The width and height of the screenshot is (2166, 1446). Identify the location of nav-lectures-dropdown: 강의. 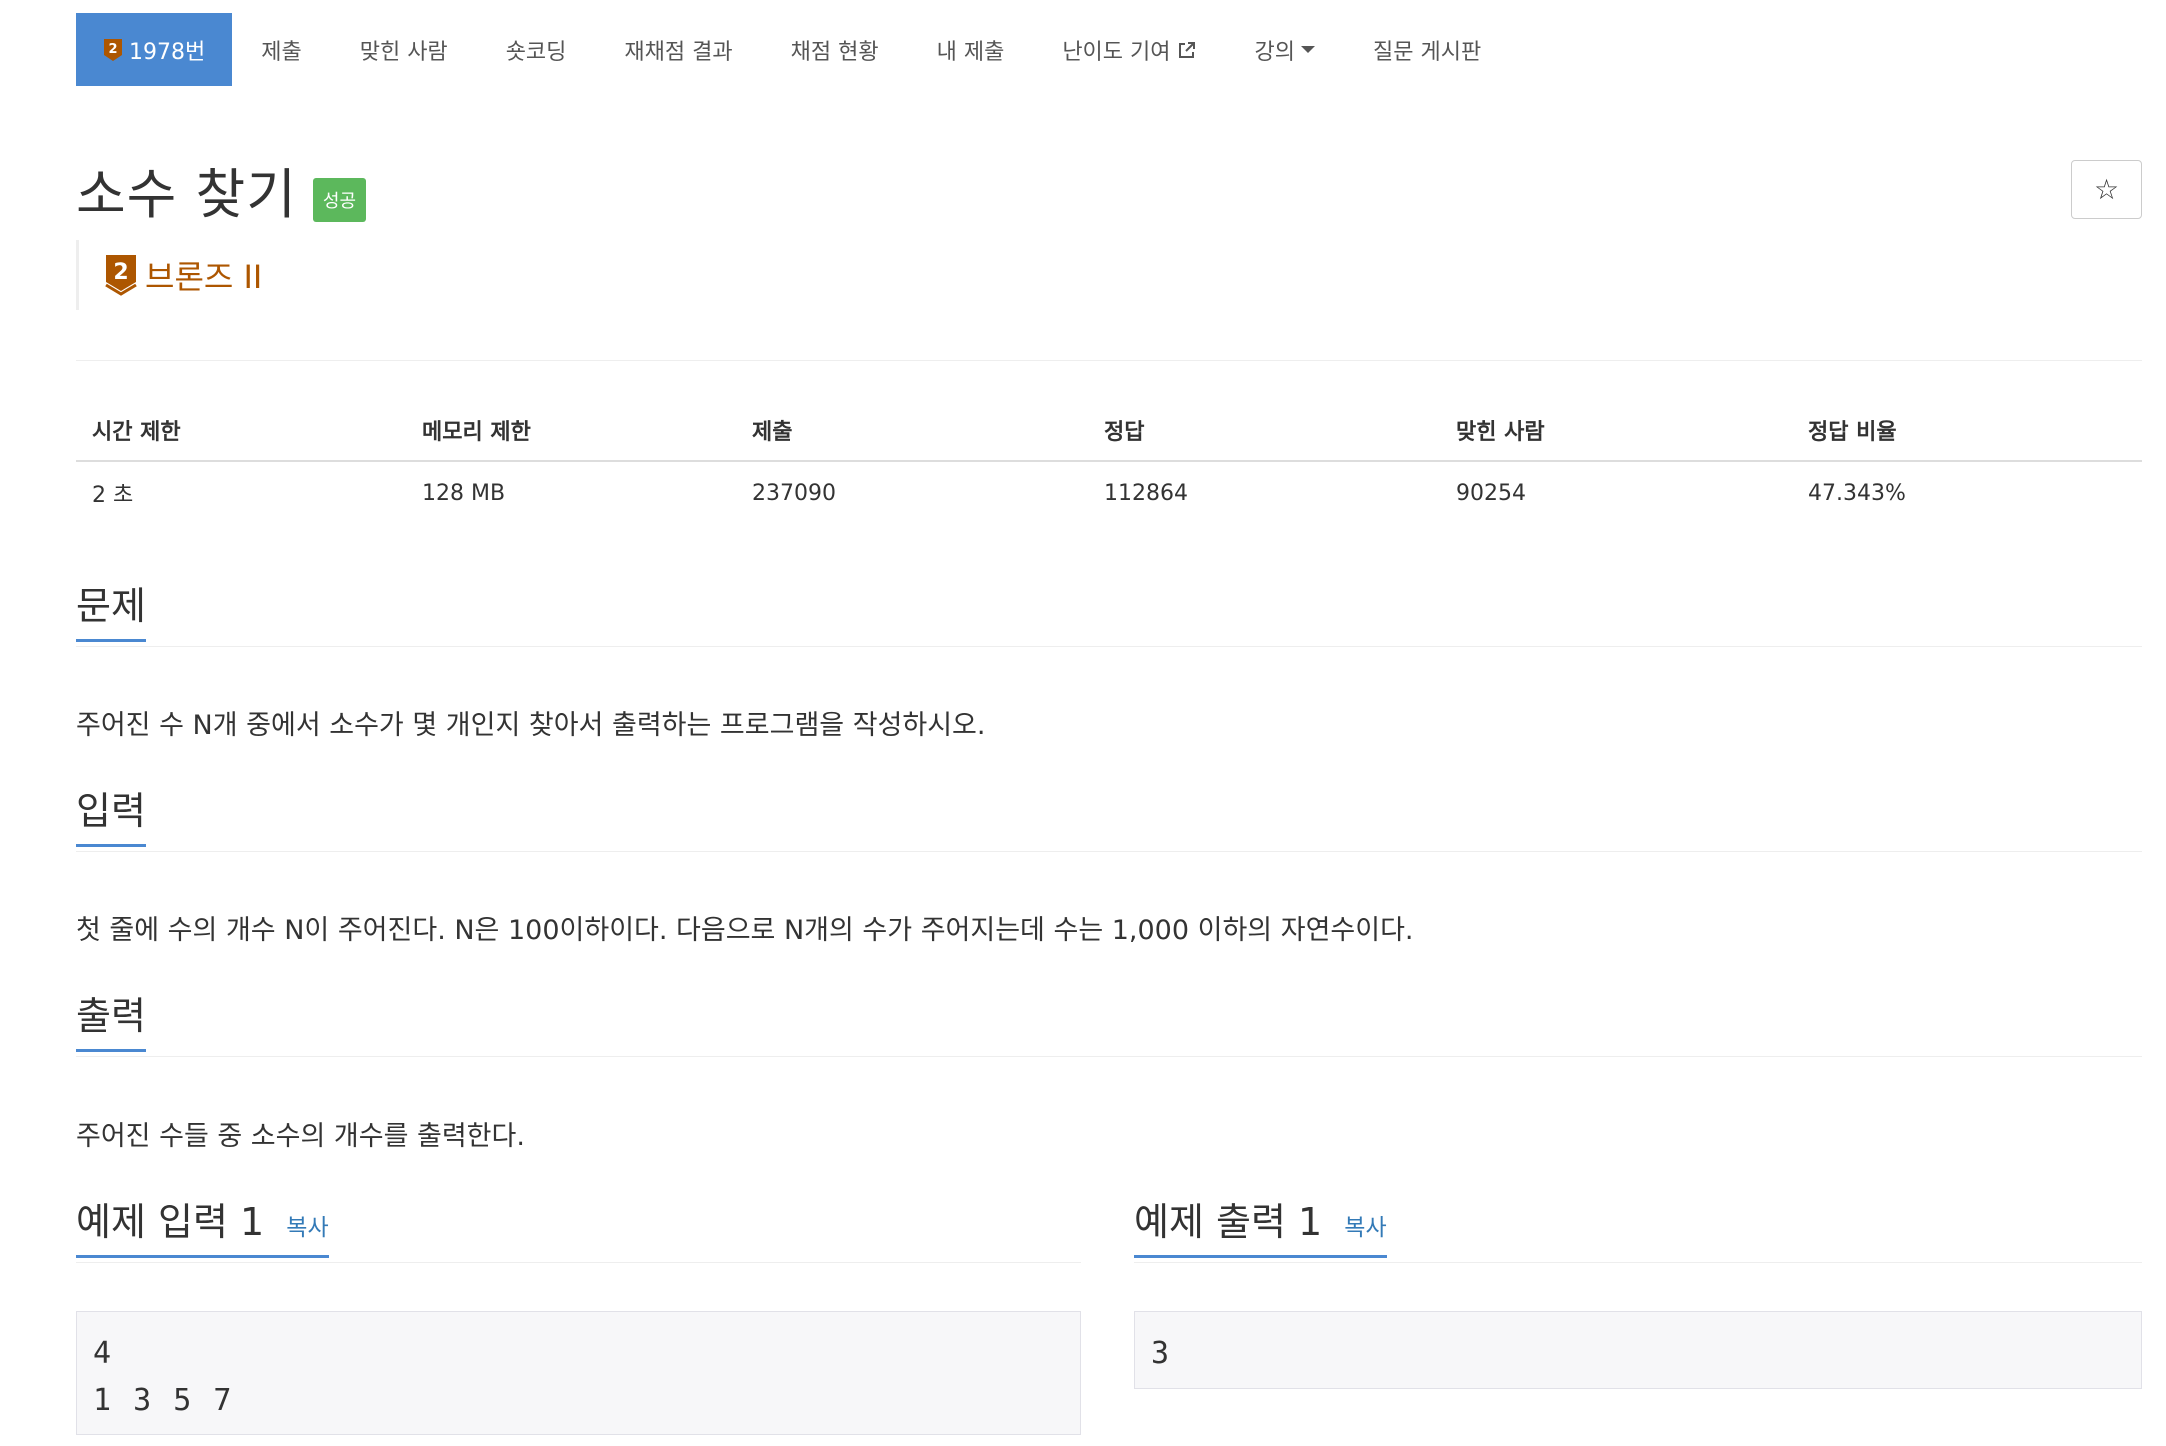
(1285, 49).